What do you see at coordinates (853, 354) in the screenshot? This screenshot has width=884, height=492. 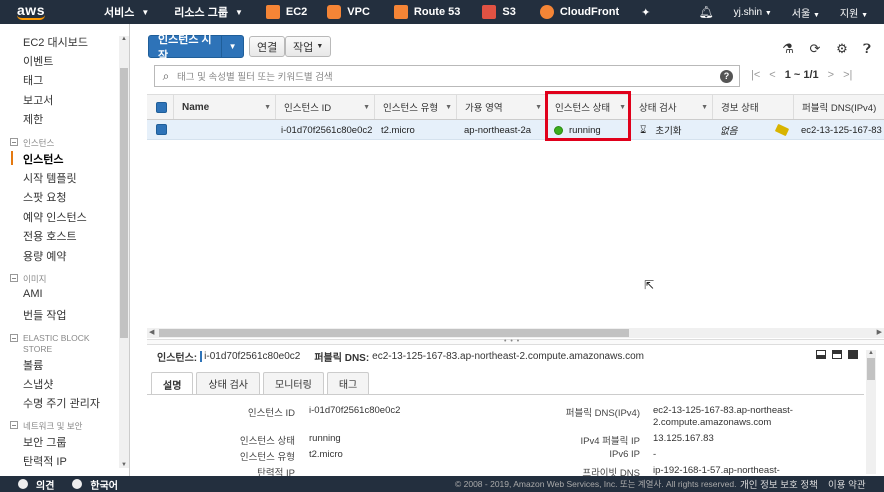 I see `panel-maximize-icon` at bounding box center [853, 354].